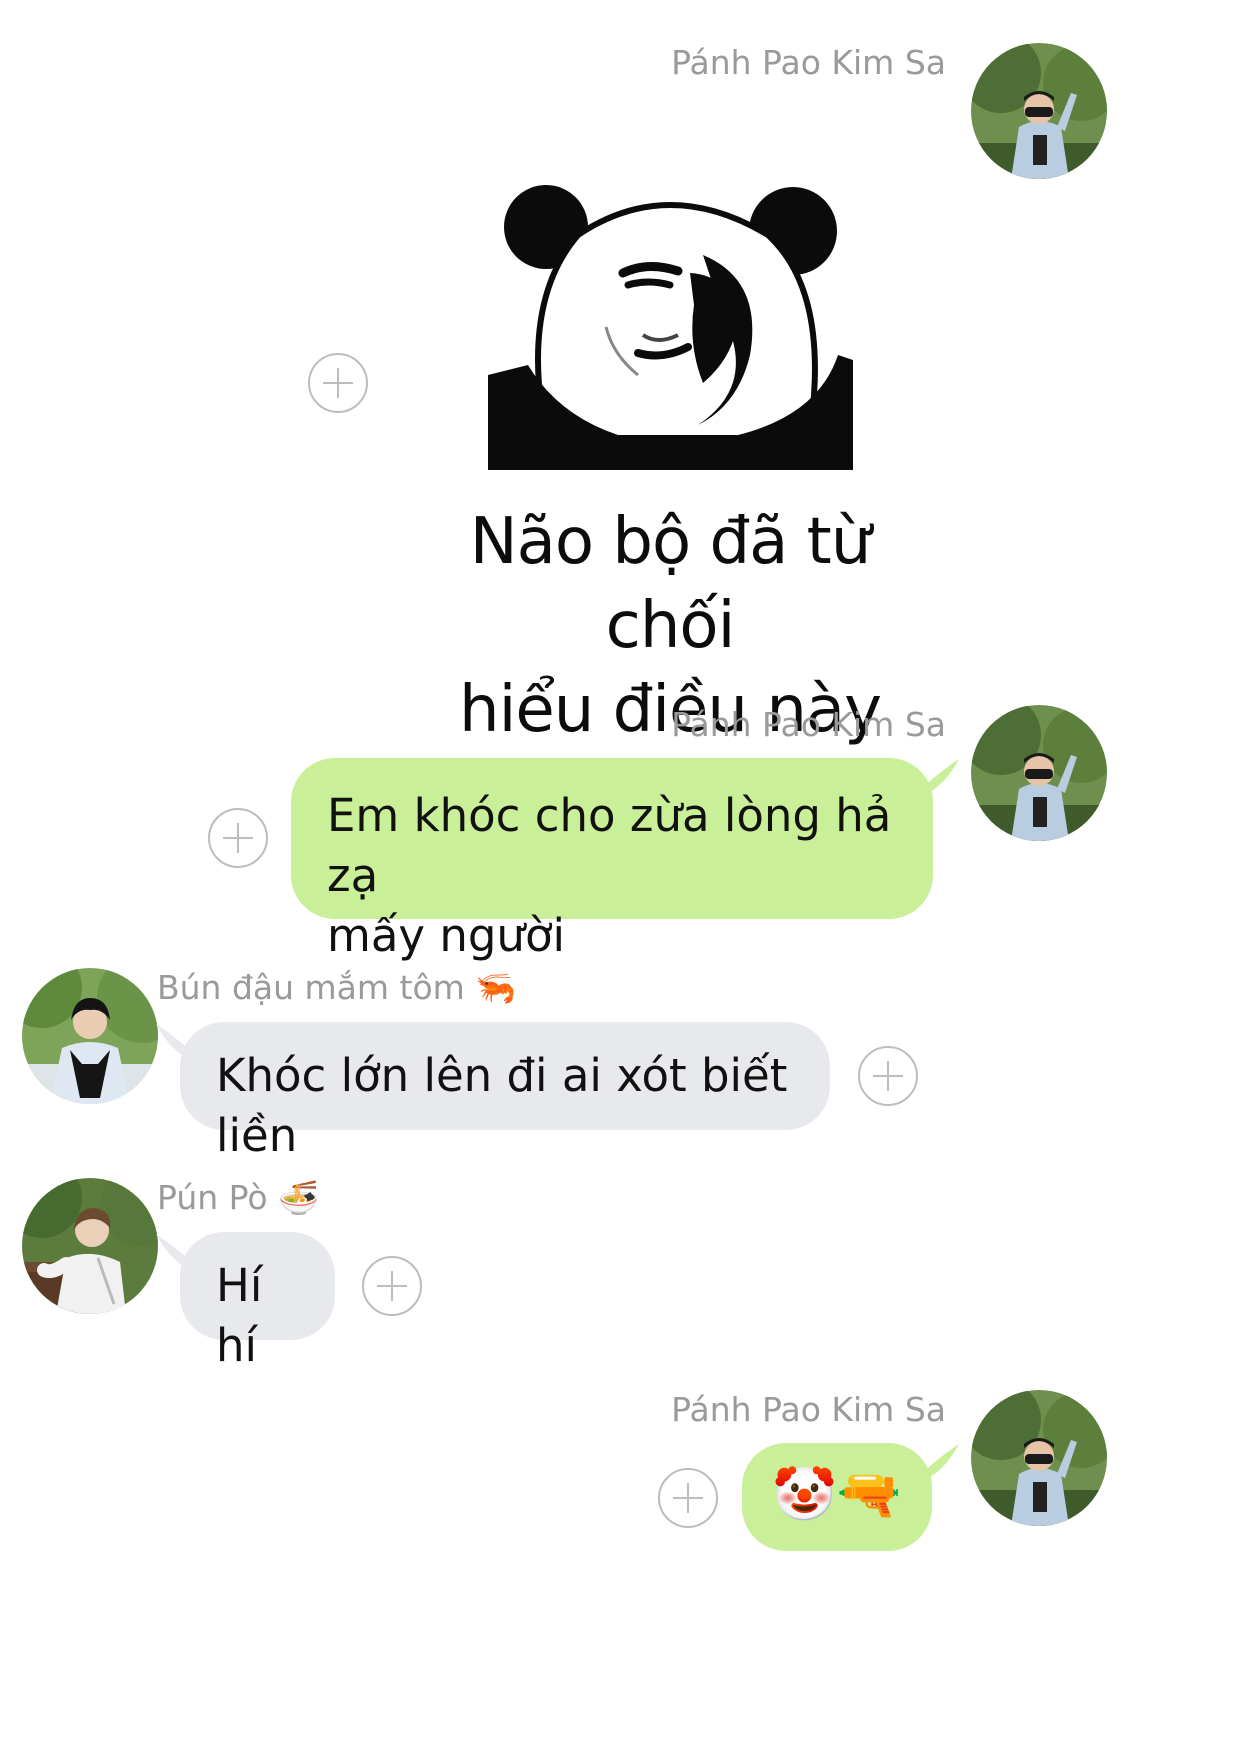 The width and height of the screenshot is (1242, 1749). I want to click on sticker-caption-line1: Não bộ đã từ chối, so click(670, 584).